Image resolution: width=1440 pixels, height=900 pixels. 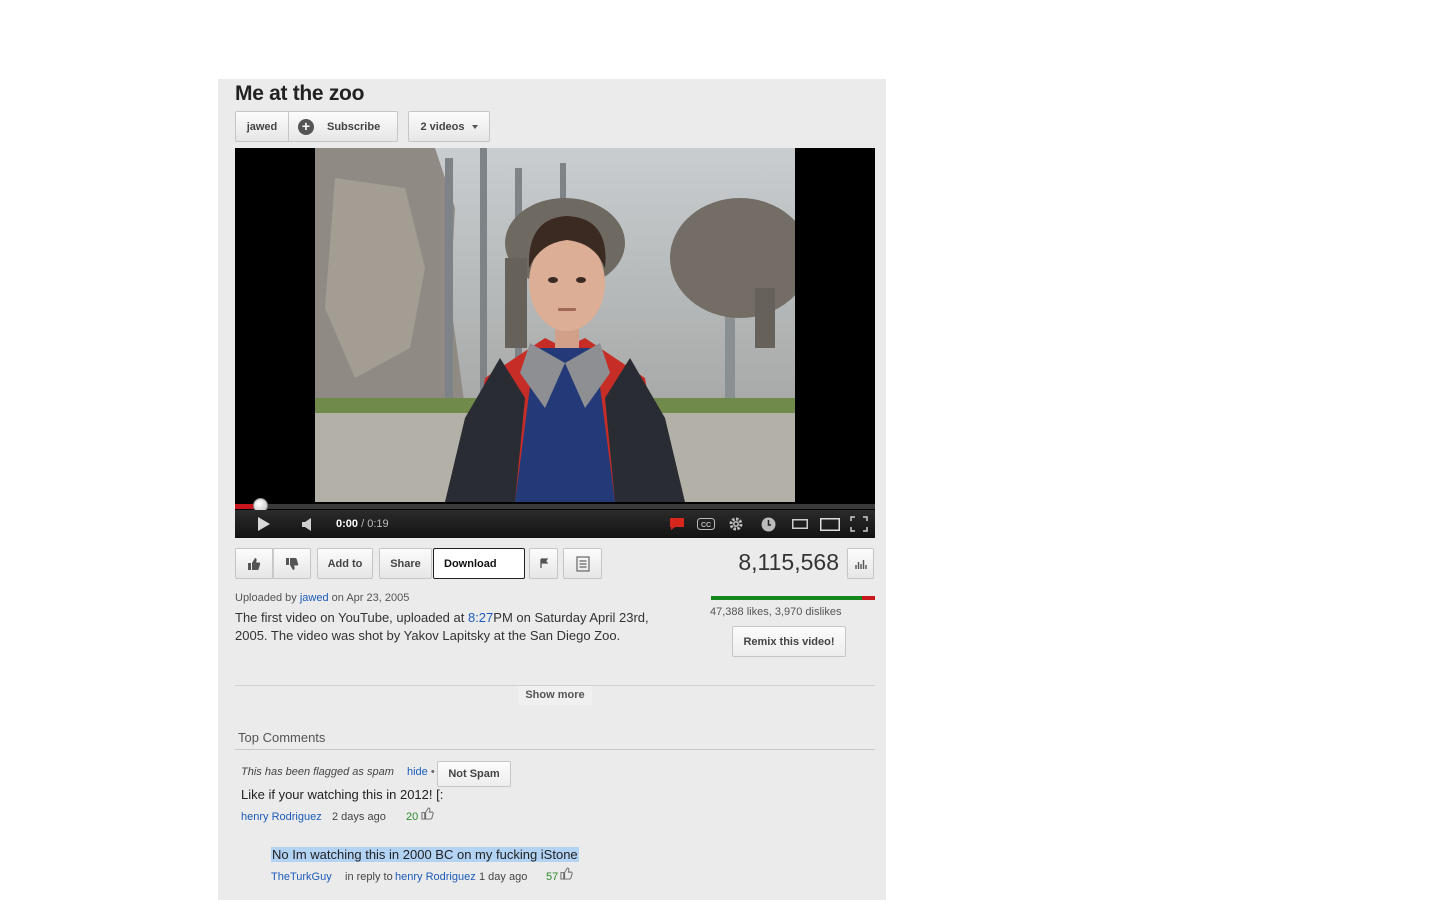 I want to click on volume-icon, so click(x=307, y=524).